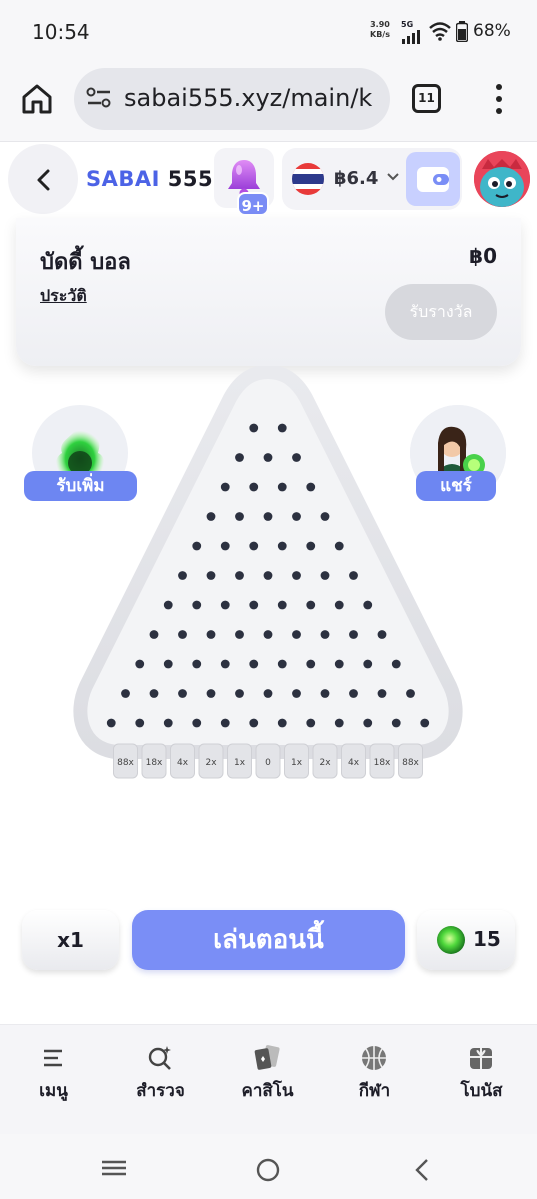 The width and height of the screenshot is (537, 1199). What do you see at coordinates (502, 179) in the screenshot?
I see `user-avatar` at bounding box center [502, 179].